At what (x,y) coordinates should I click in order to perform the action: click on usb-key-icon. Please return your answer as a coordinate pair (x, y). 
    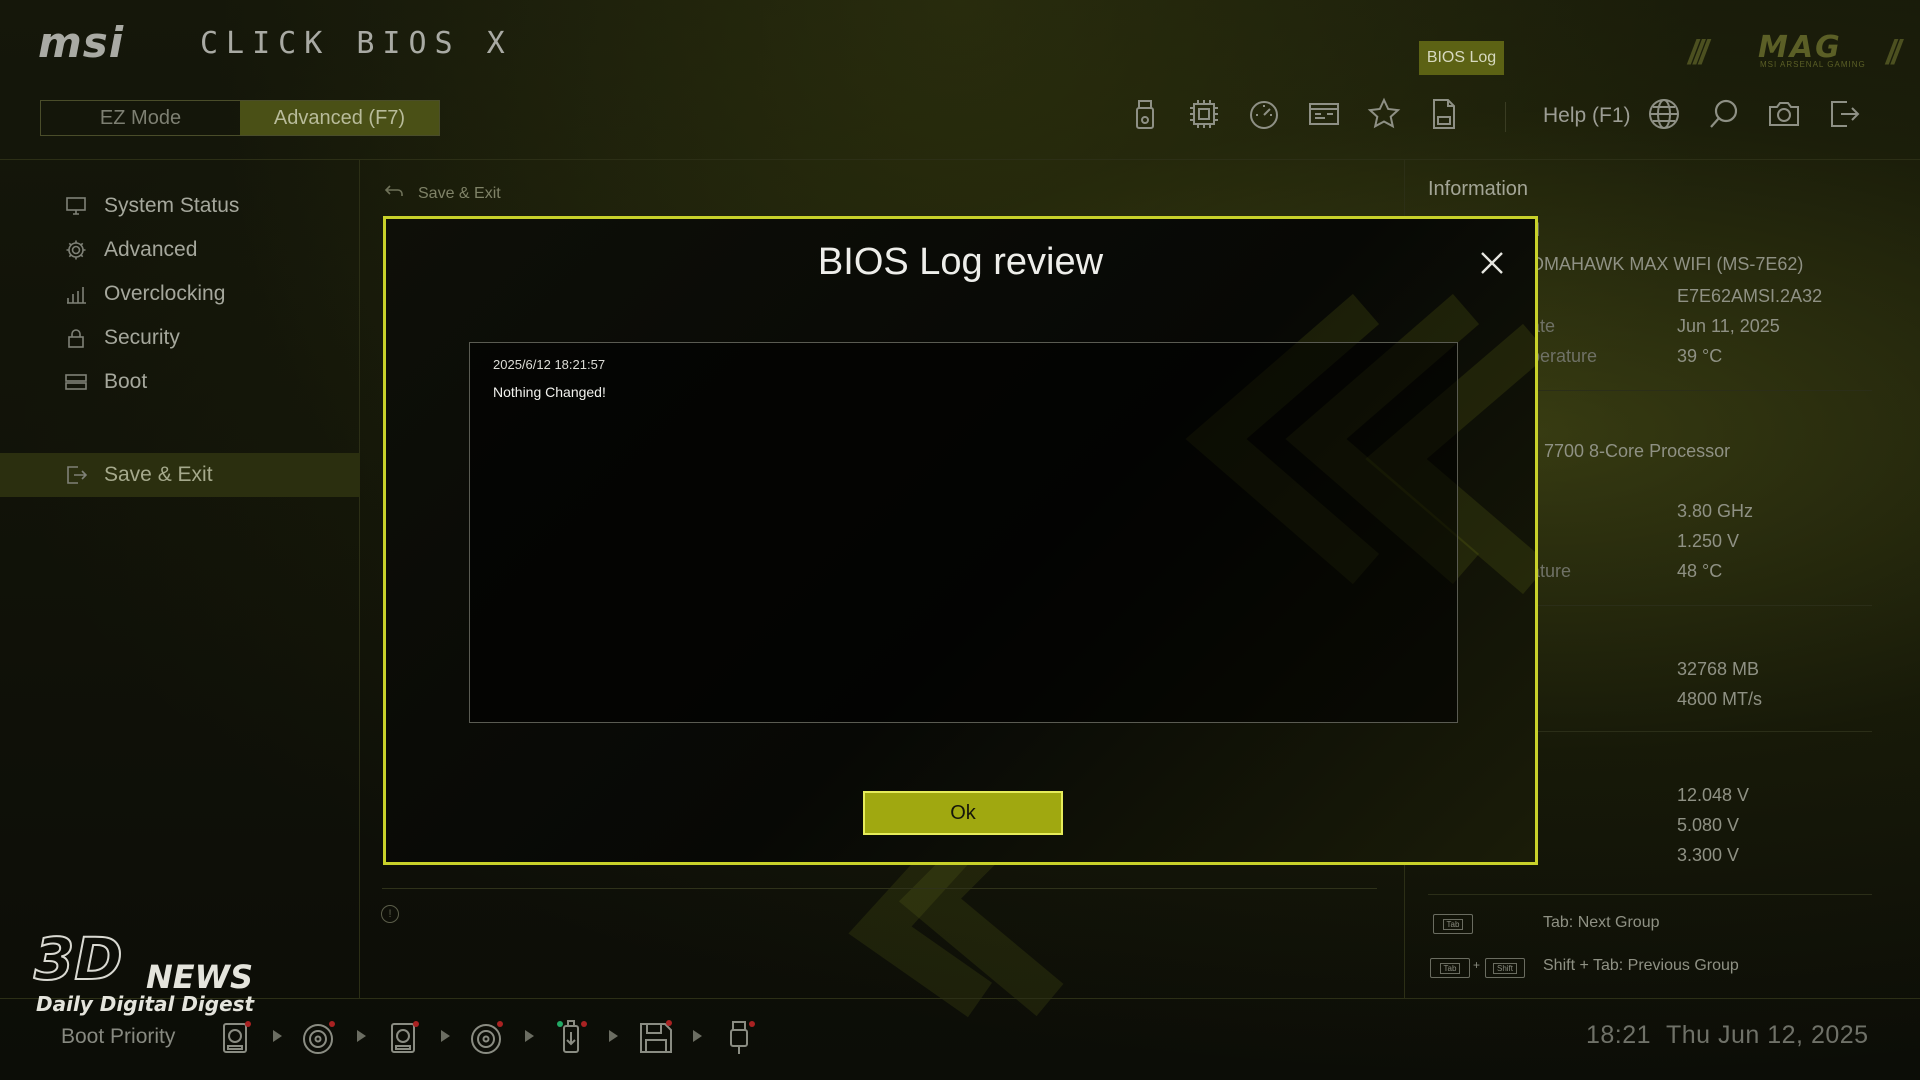
    Looking at the image, I should click on (740, 1038).